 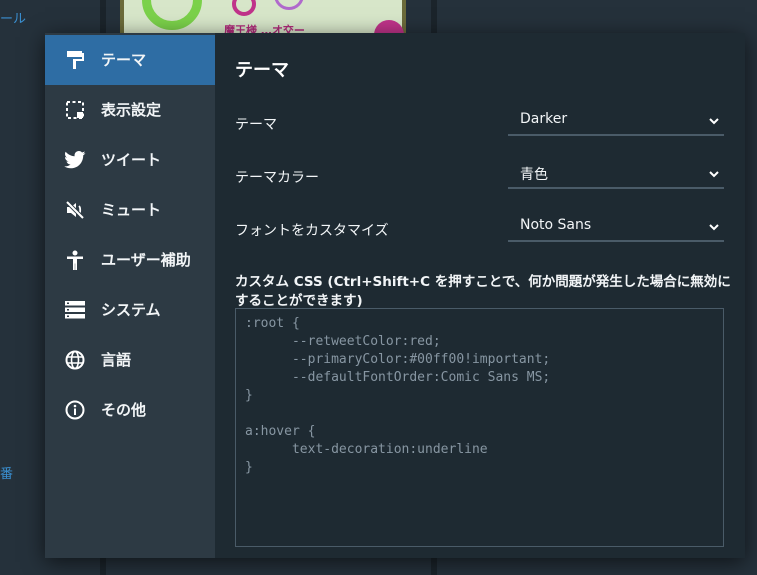 I want to click on sidebar-item-label: テーマ, so click(x=124, y=60).